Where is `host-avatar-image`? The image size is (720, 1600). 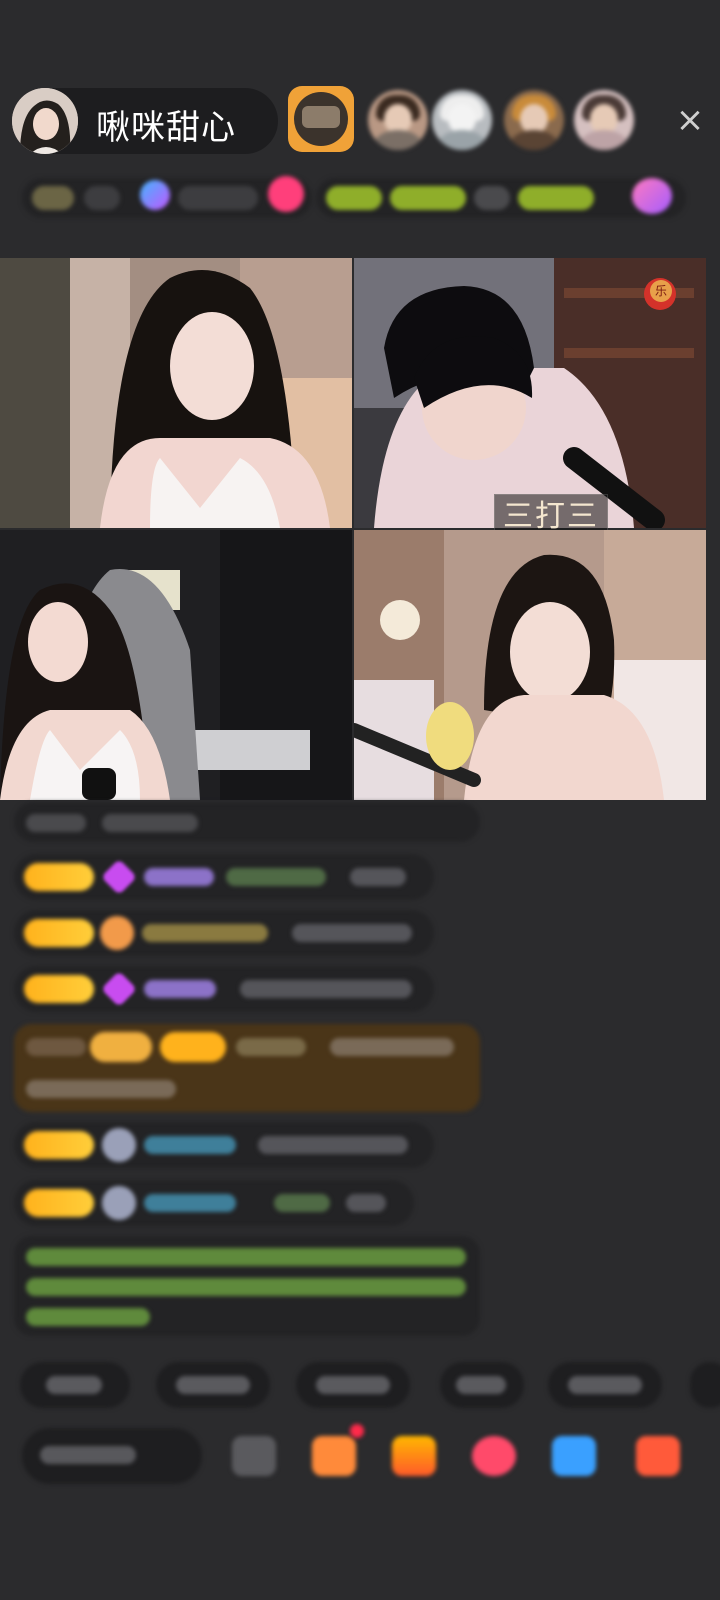
host-avatar-image is located at coordinates (45, 121).